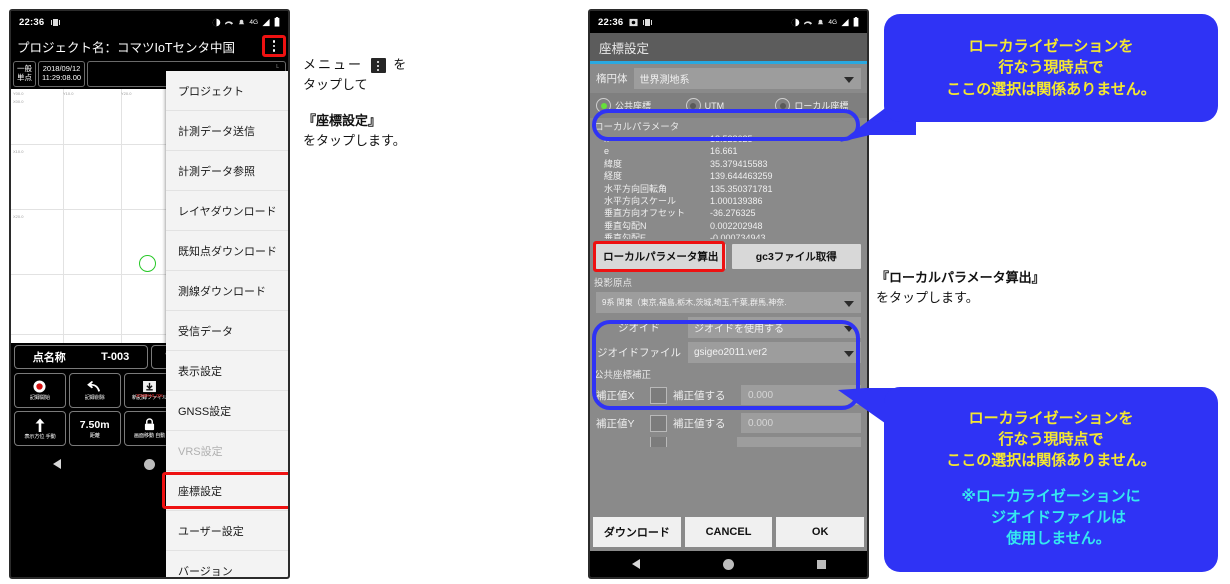  I want to click on get-gc3-file-button: gc3ファイル取得, so click(796, 257).